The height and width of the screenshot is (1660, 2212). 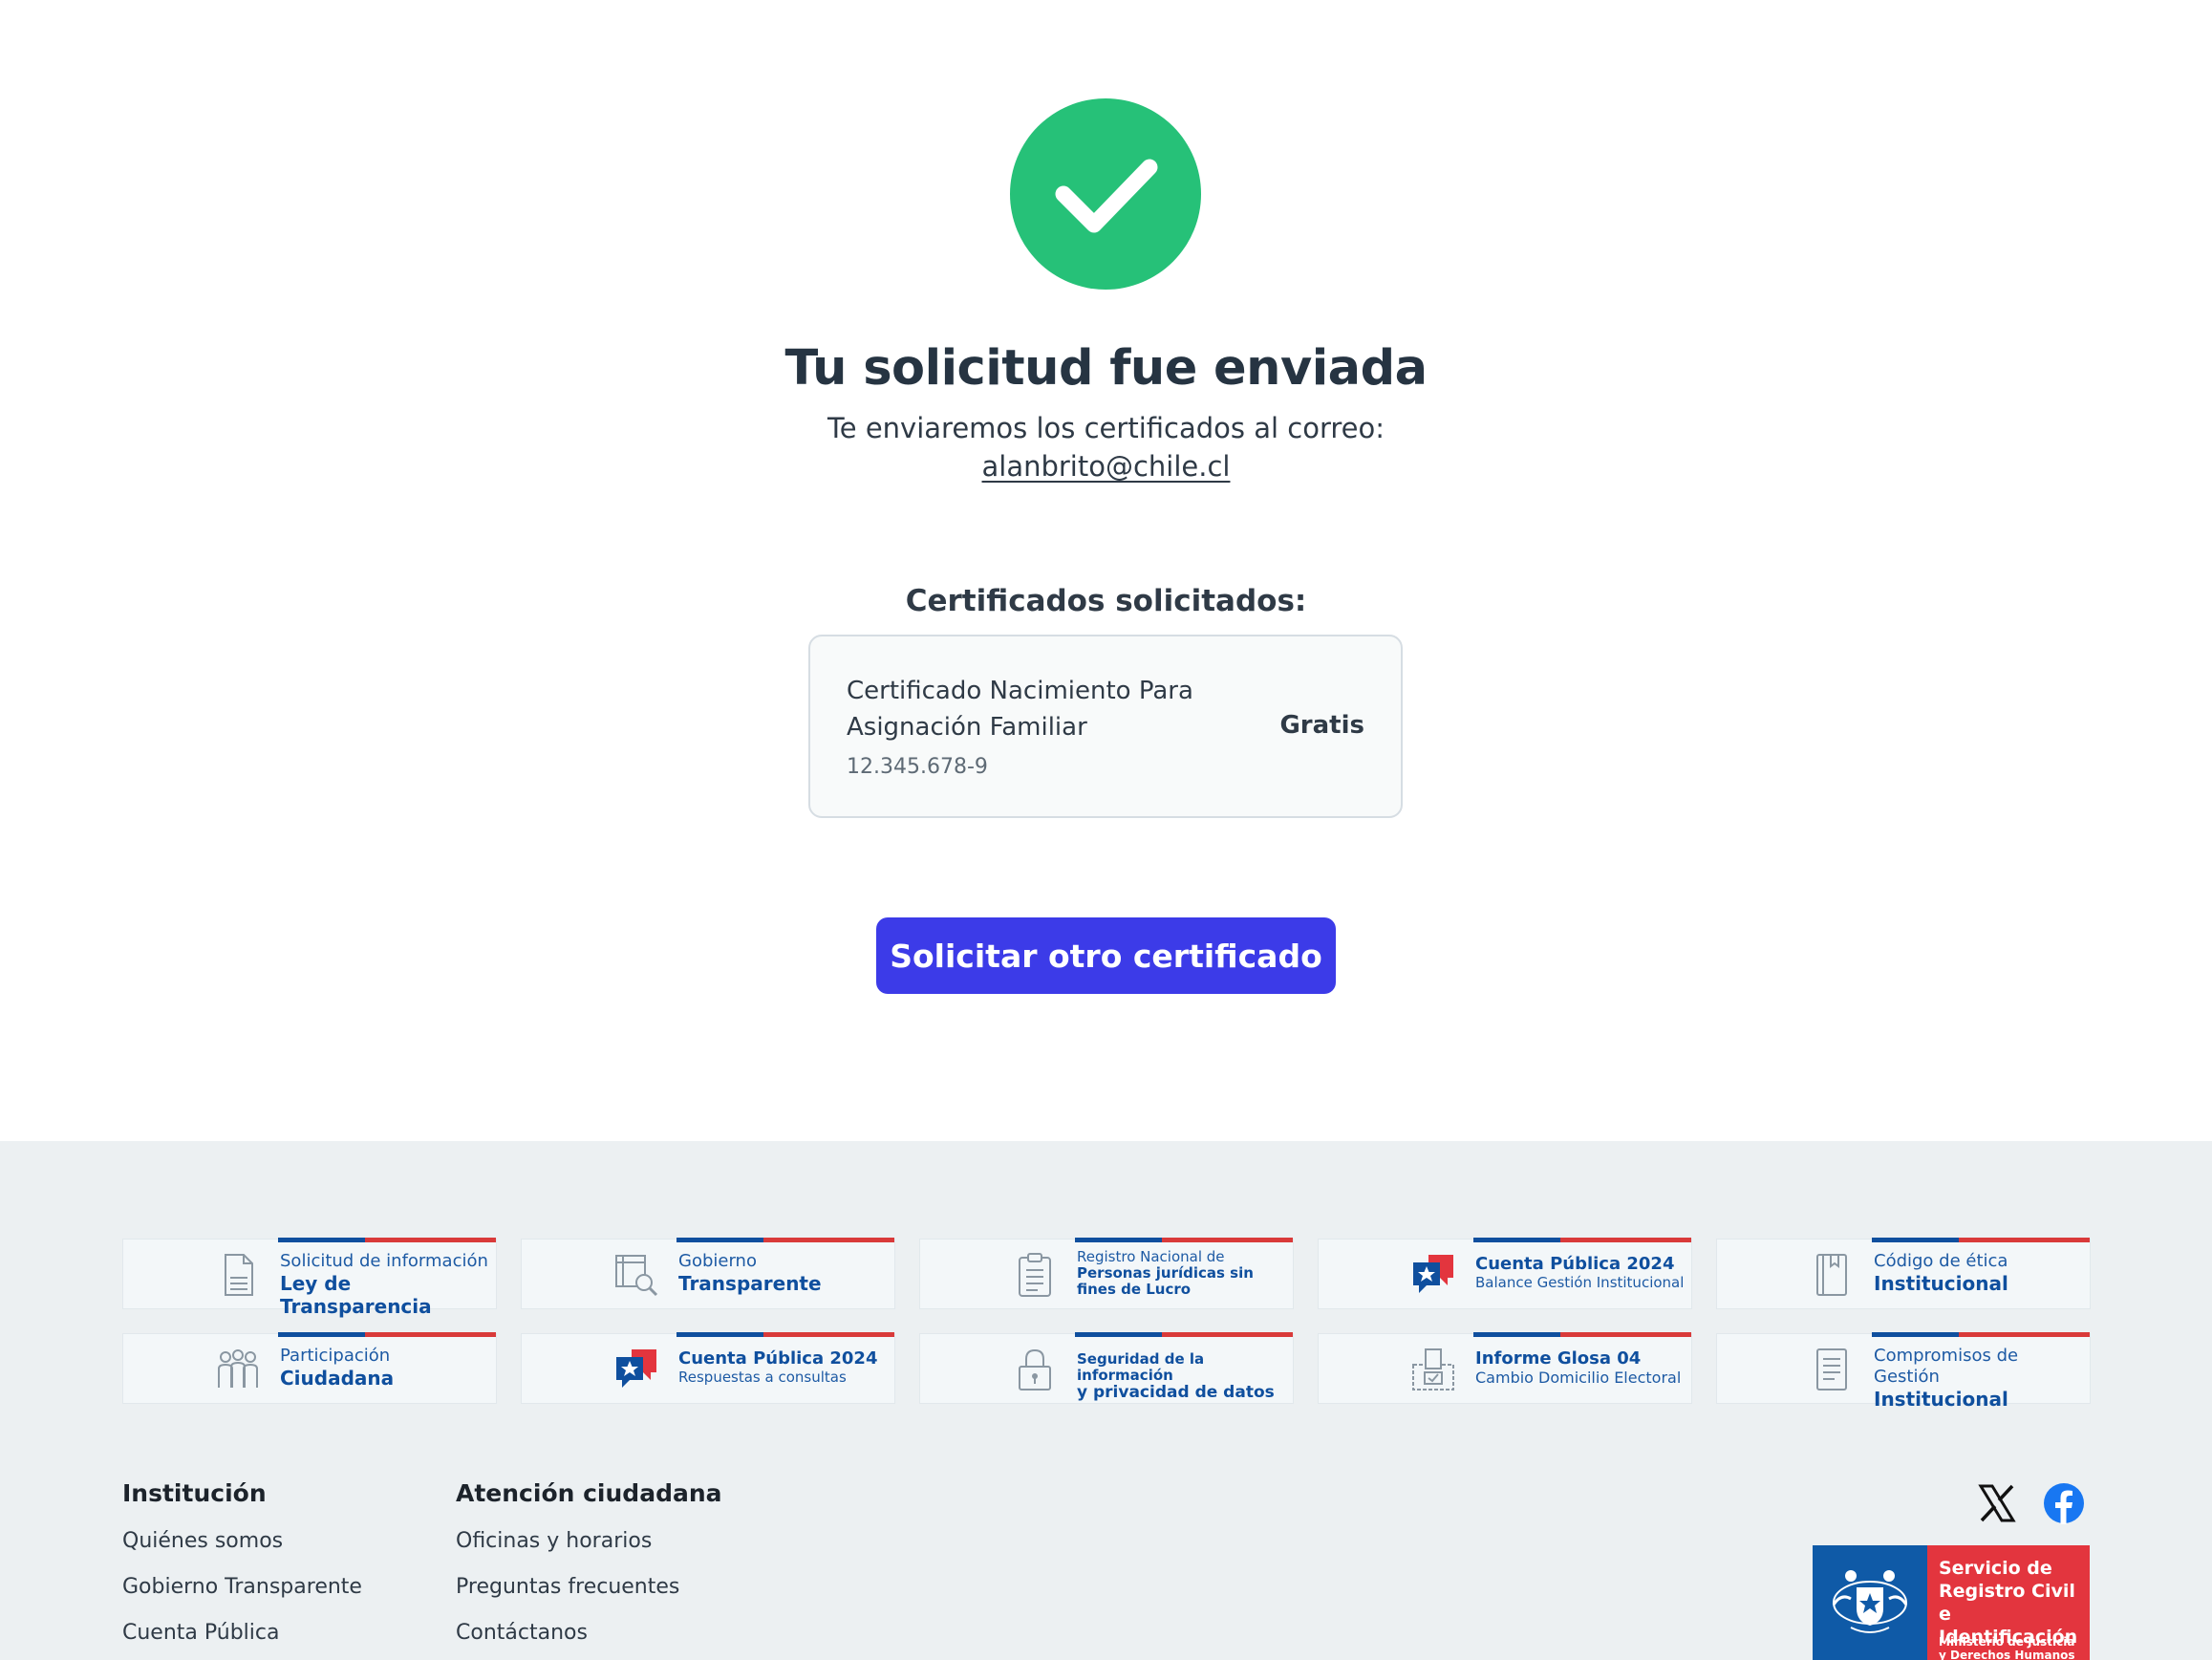 I want to click on banner-line1: Registro Nacional de, so click(x=1151, y=1256).